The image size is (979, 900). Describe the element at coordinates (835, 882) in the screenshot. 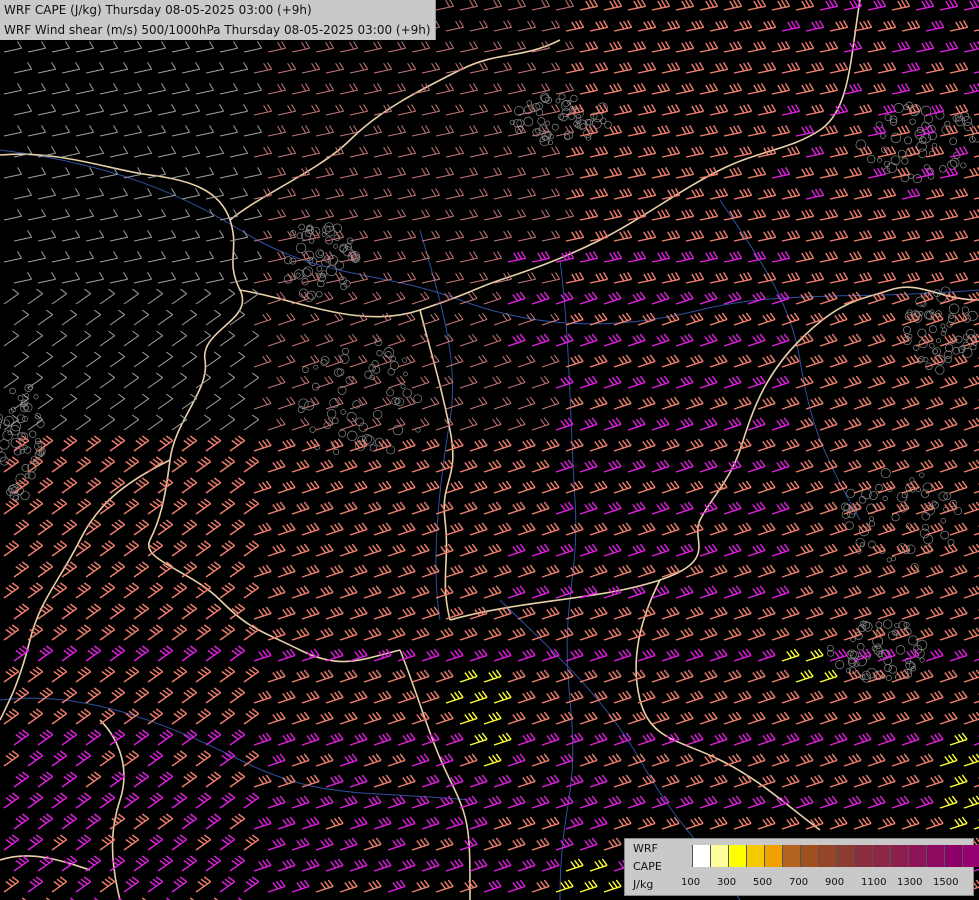

I see `legend-tick-label: 900` at that location.